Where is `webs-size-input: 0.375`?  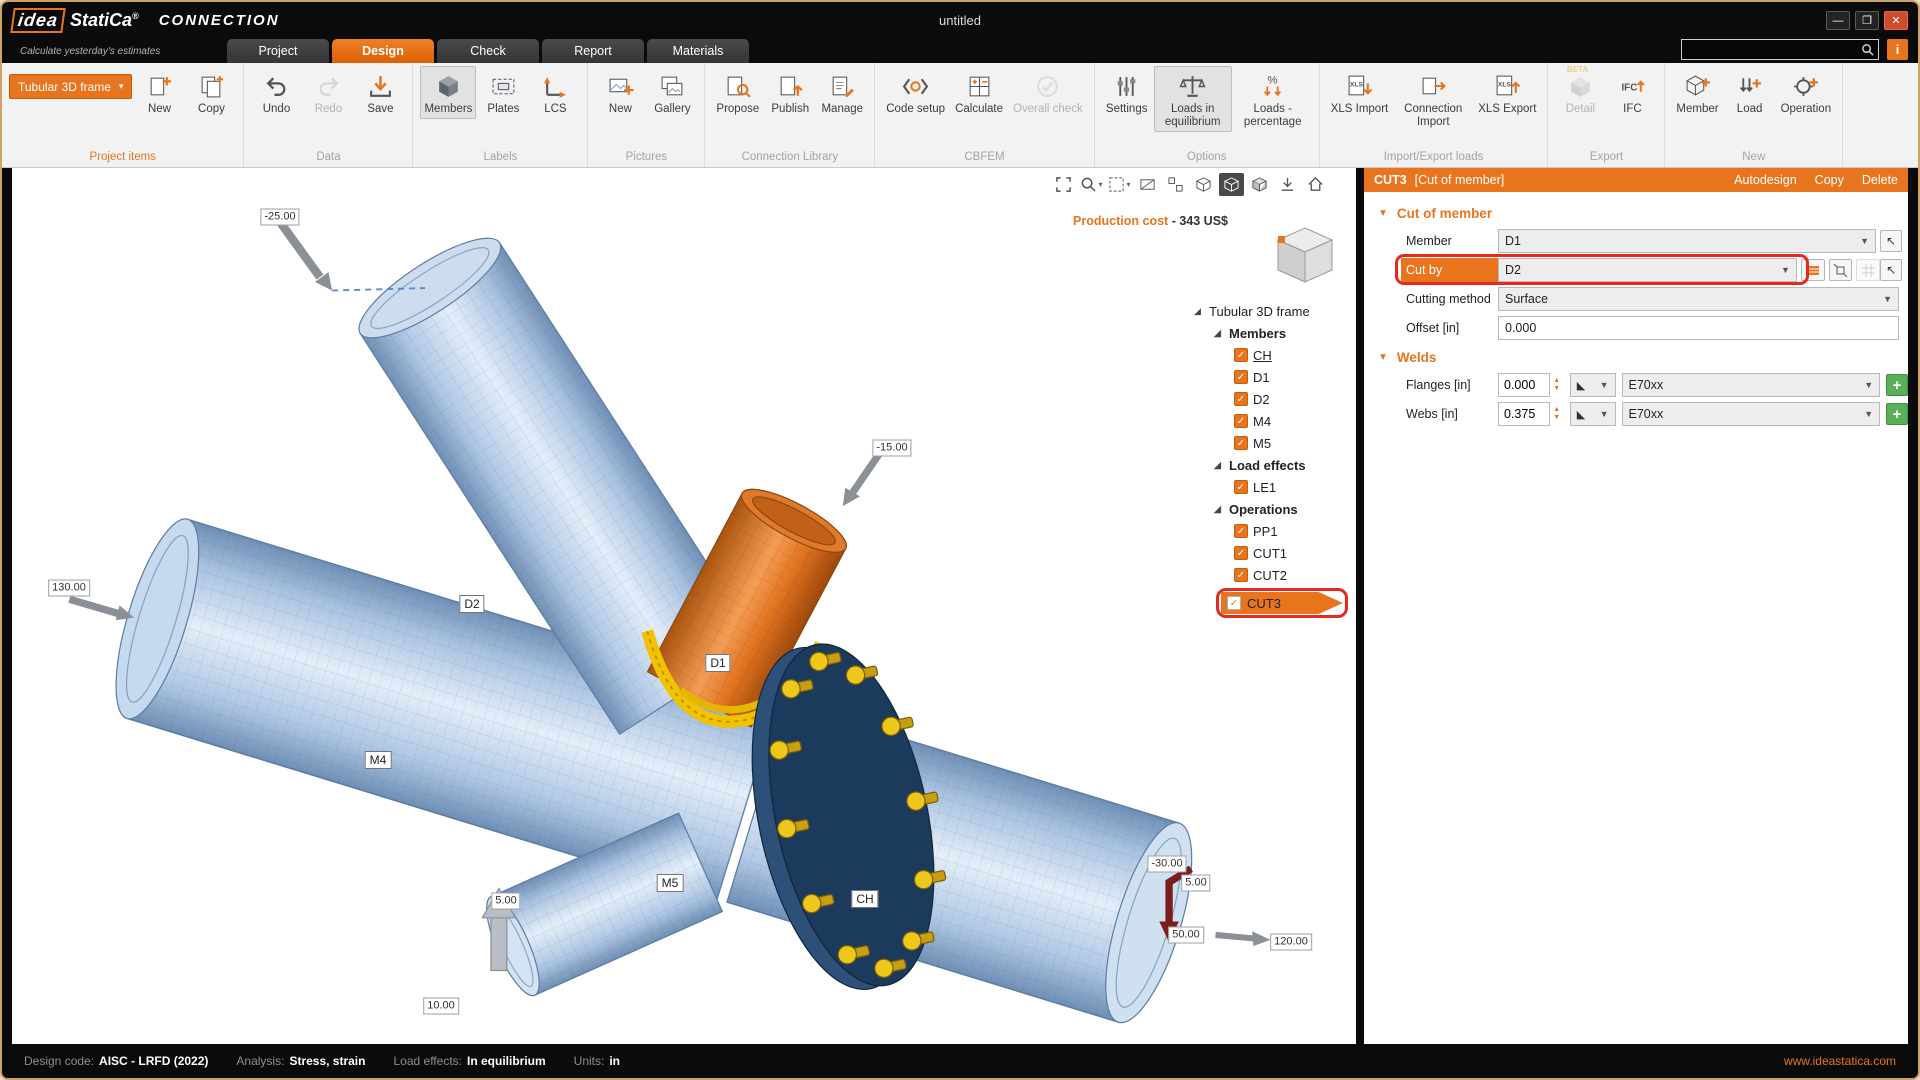 webs-size-input: 0.375 is located at coordinates (1524, 414).